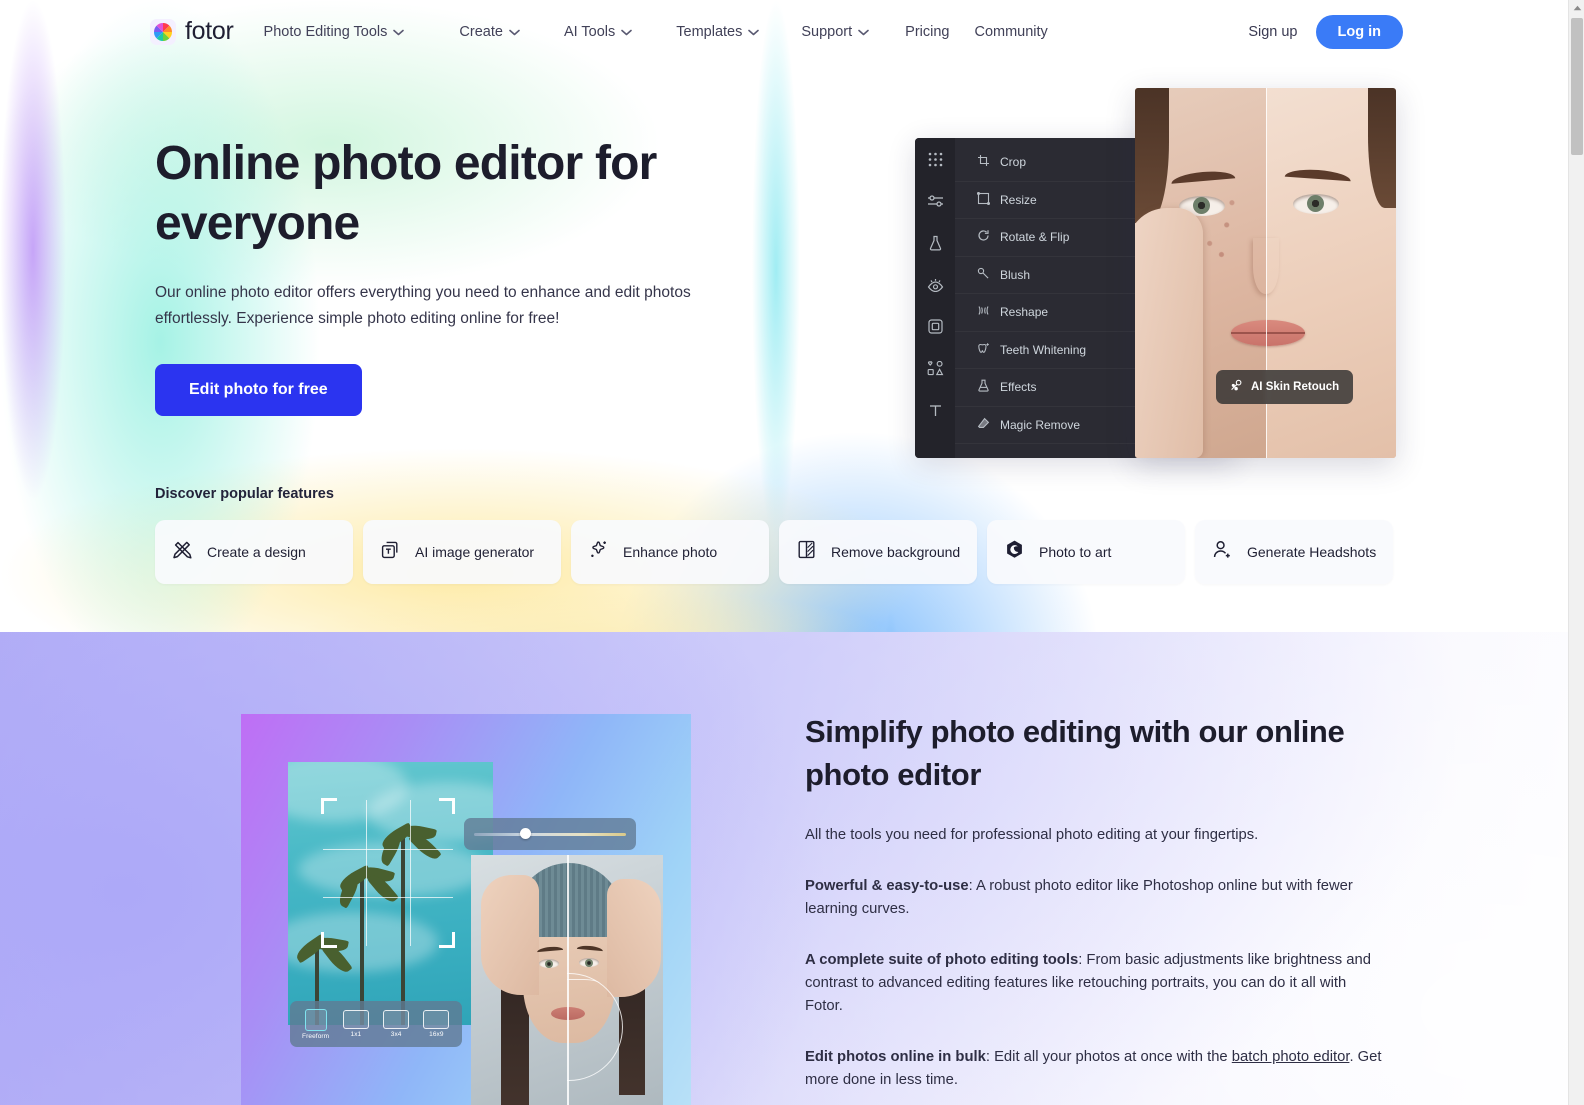  What do you see at coordinates (709, 31) in the screenshot?
I see `nav-item-label: Templates` at bounding box center [709, 31].